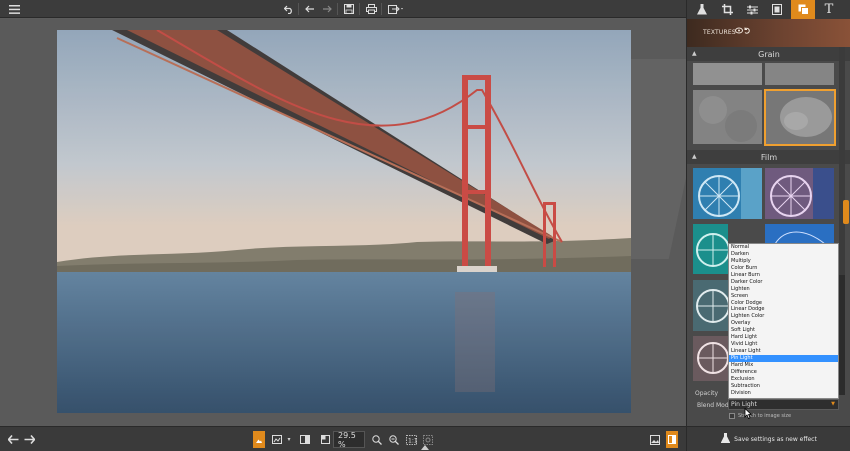 The width and height of the screenshot is (850, 451). I want to click on navigator-icon, so click(325, 439).